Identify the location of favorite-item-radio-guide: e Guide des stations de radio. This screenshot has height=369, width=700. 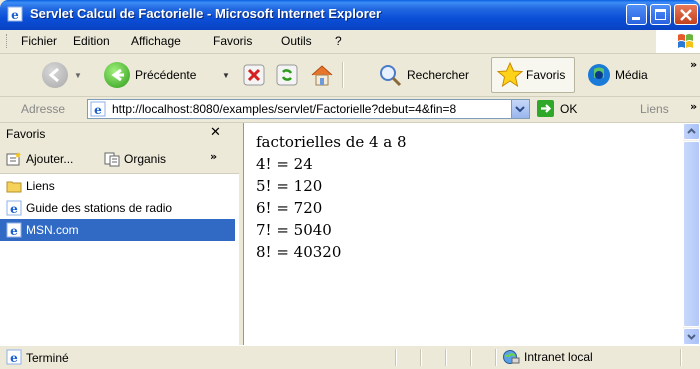
(117, 208).